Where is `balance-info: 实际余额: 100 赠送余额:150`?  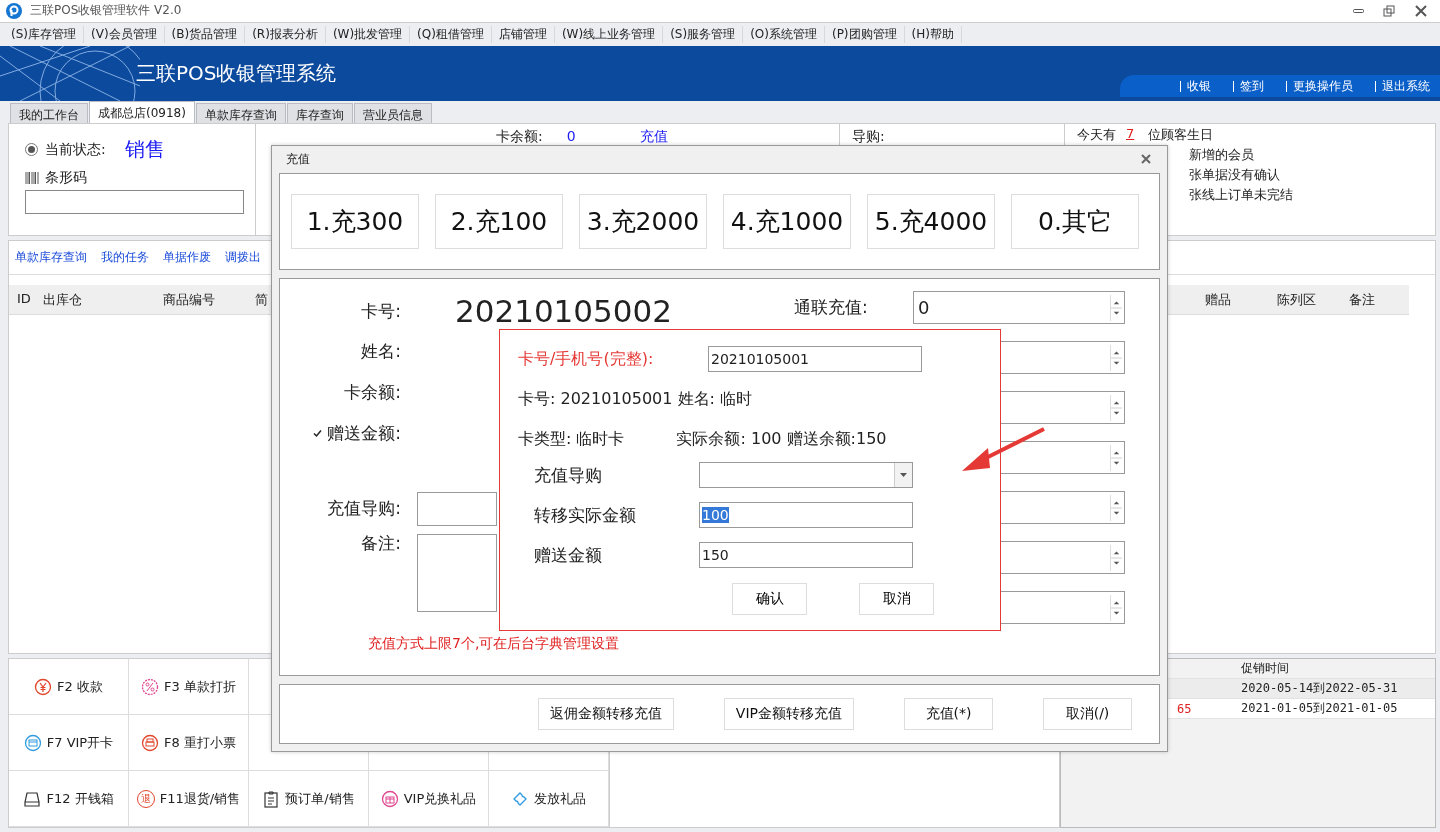 balance-info: 实际余额: 100 赠送余额:150 is located at coordinates (781, 439).